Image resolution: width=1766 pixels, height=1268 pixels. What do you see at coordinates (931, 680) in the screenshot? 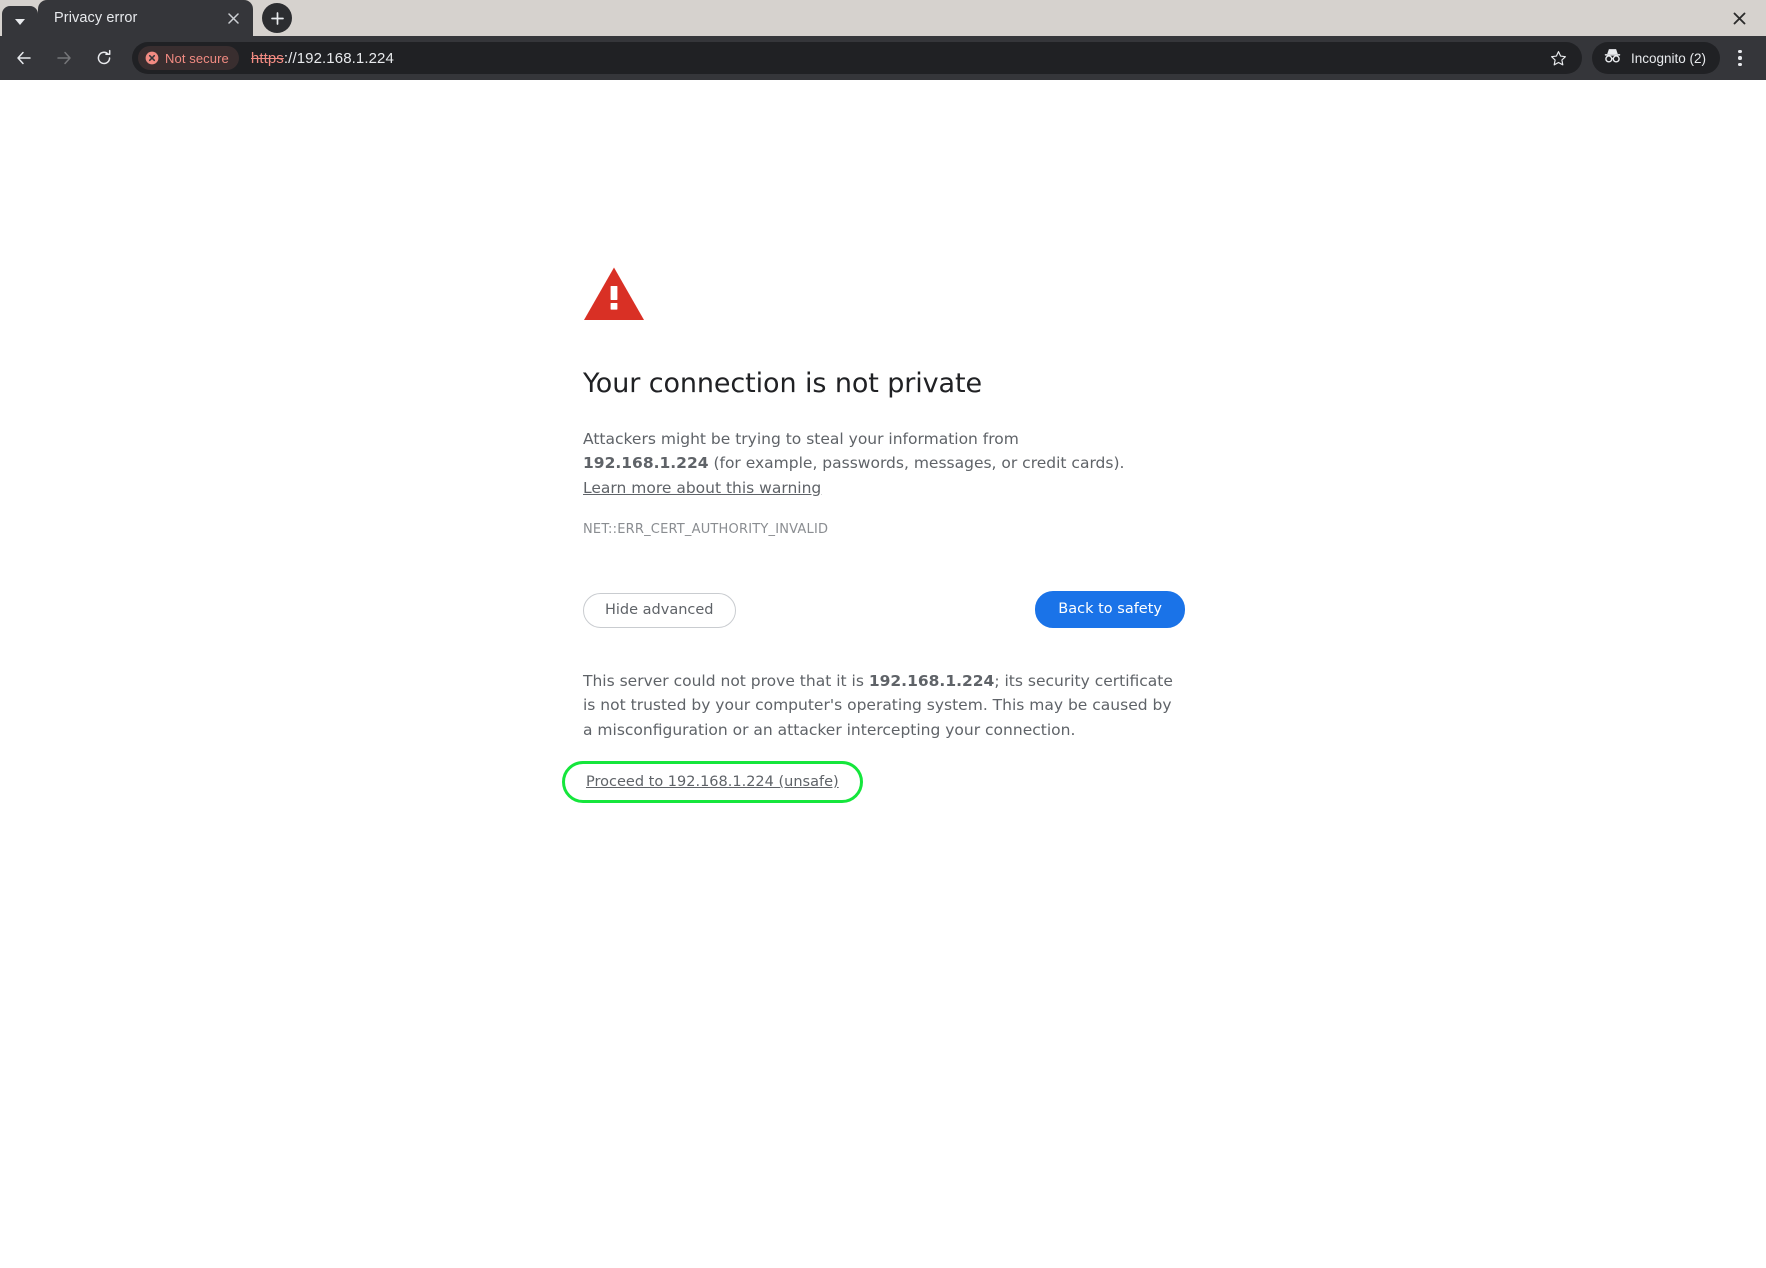
I see `advanced-host: 192.168.1.224` at bounding box center [931, 680].